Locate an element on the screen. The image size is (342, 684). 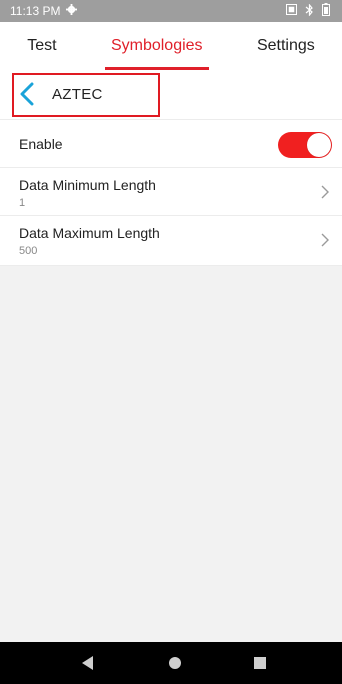
navigation-bar is located at coordinates (171, 663).